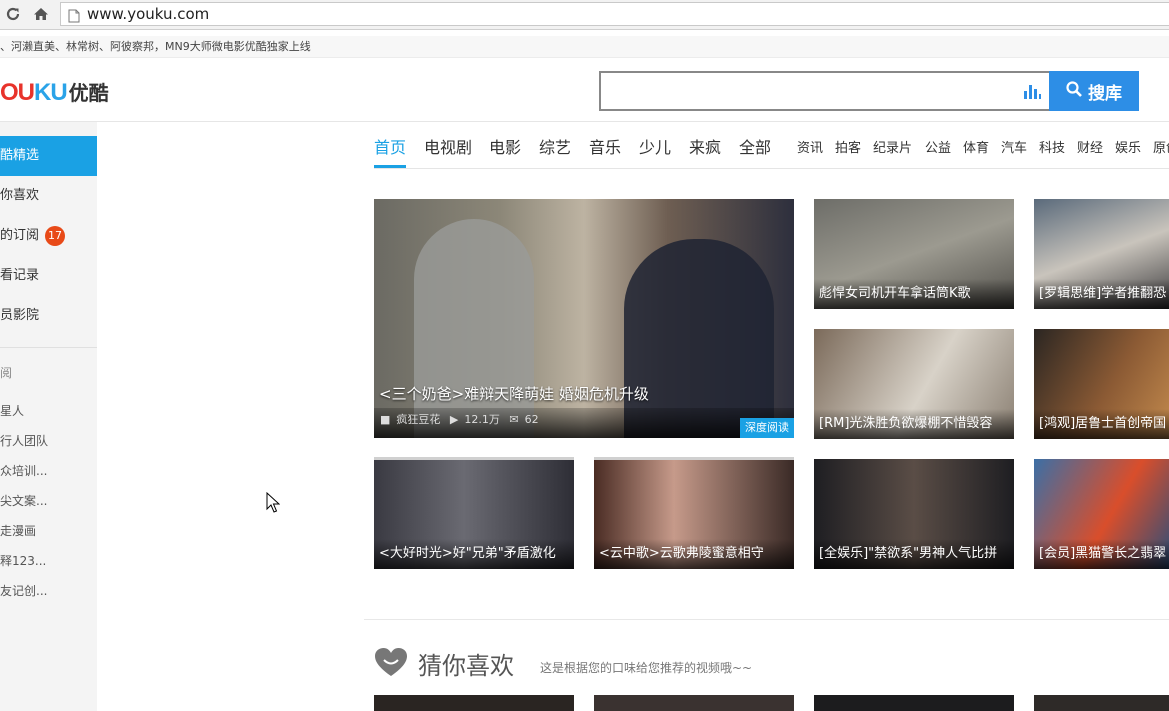 The width and height of the screenshot is (1169, 711). Describe the element at coordinates (914, 514) in the screenshot. I see `video-tile: [全娱乐]"禁欲系"男神人气比拼` at that location.